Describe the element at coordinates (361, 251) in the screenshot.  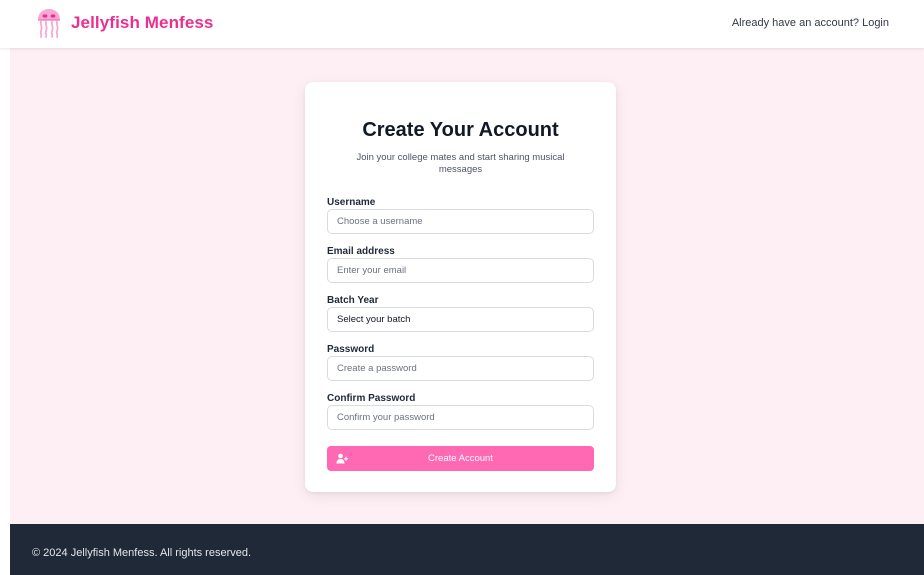
I see `email-label: Email address` at that location.